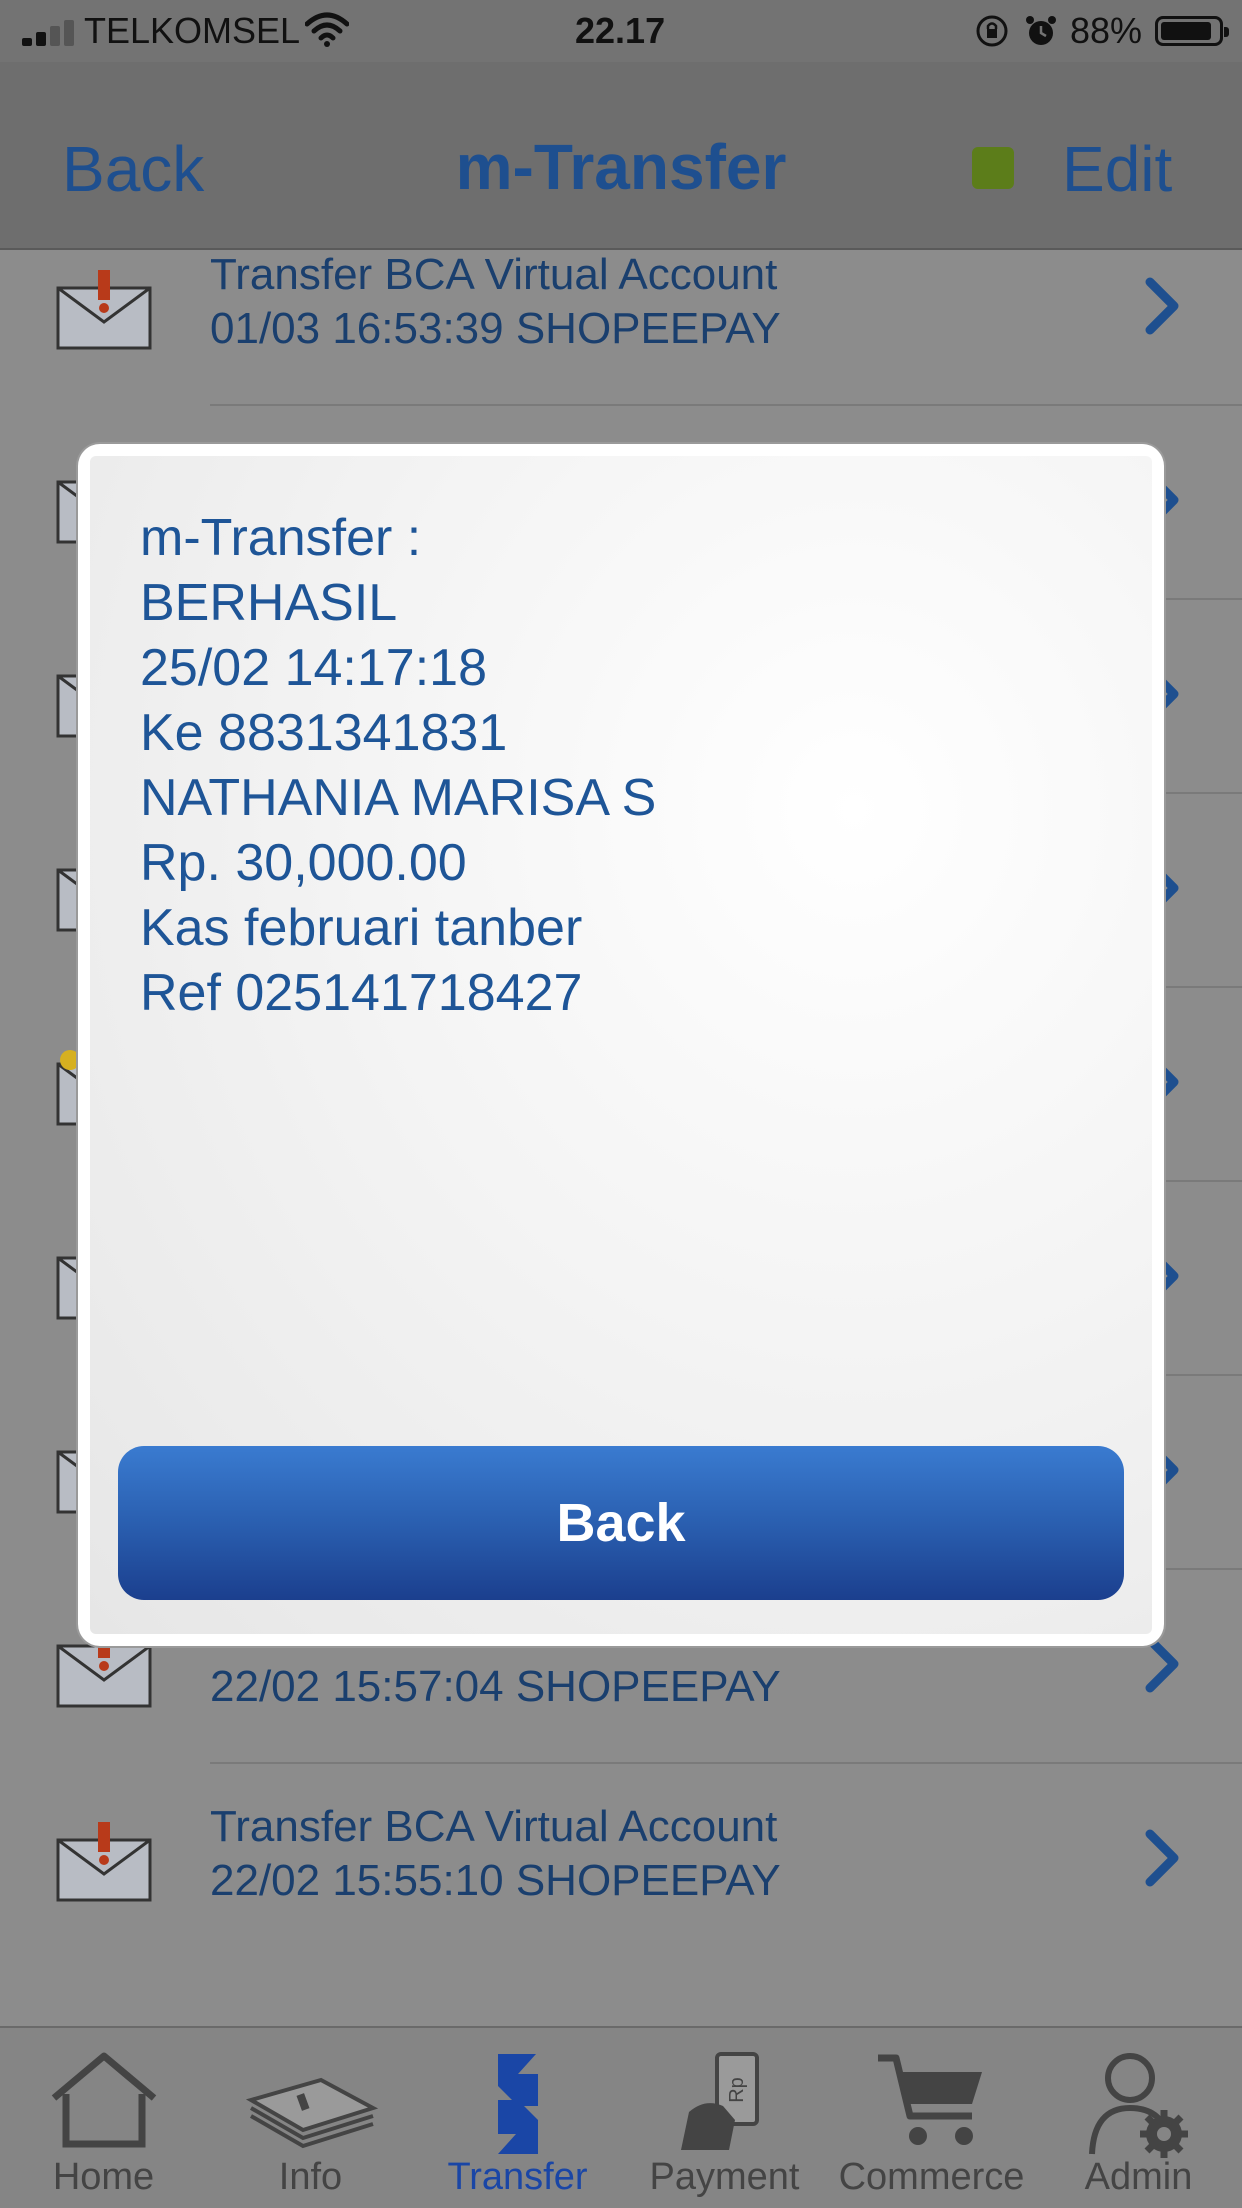  What do you see at coordinates (361, 993) in the screenshot?
I see `message-line: Ref 025141718427` at bounding box center [361, 993].